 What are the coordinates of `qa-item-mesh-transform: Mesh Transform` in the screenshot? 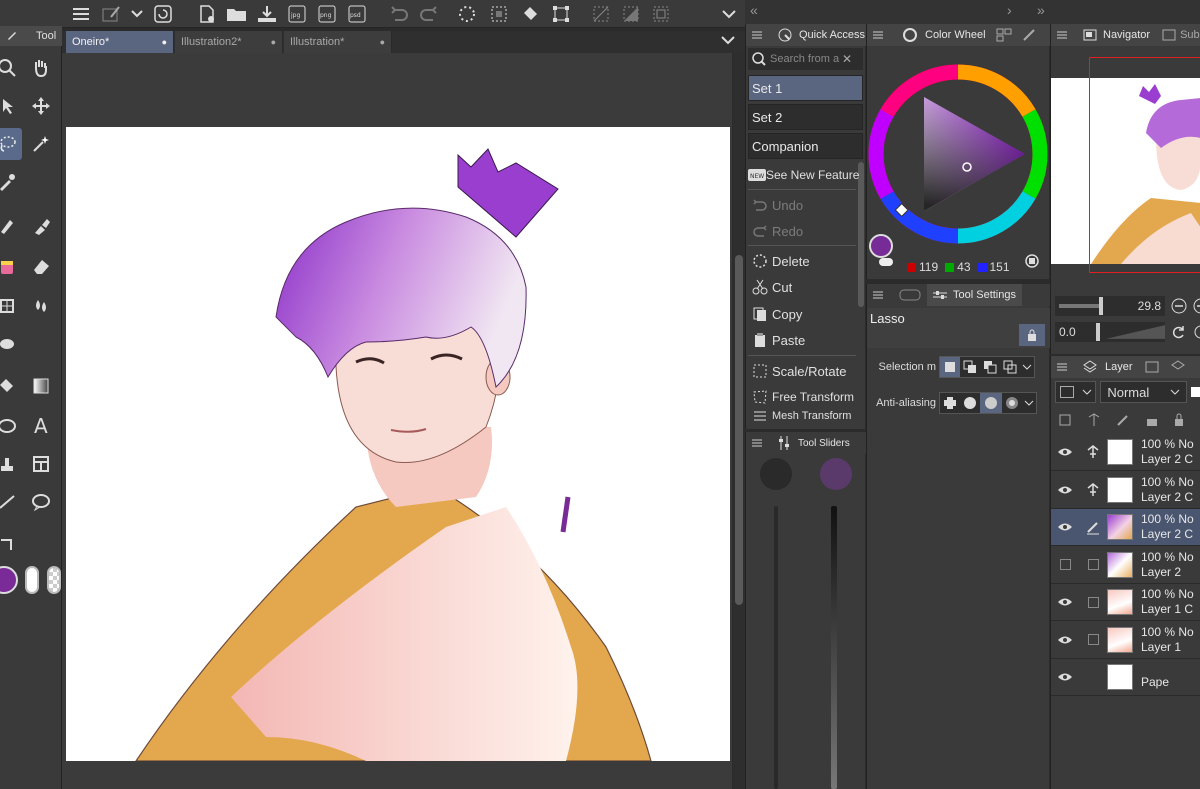 It's located at (802, 417).